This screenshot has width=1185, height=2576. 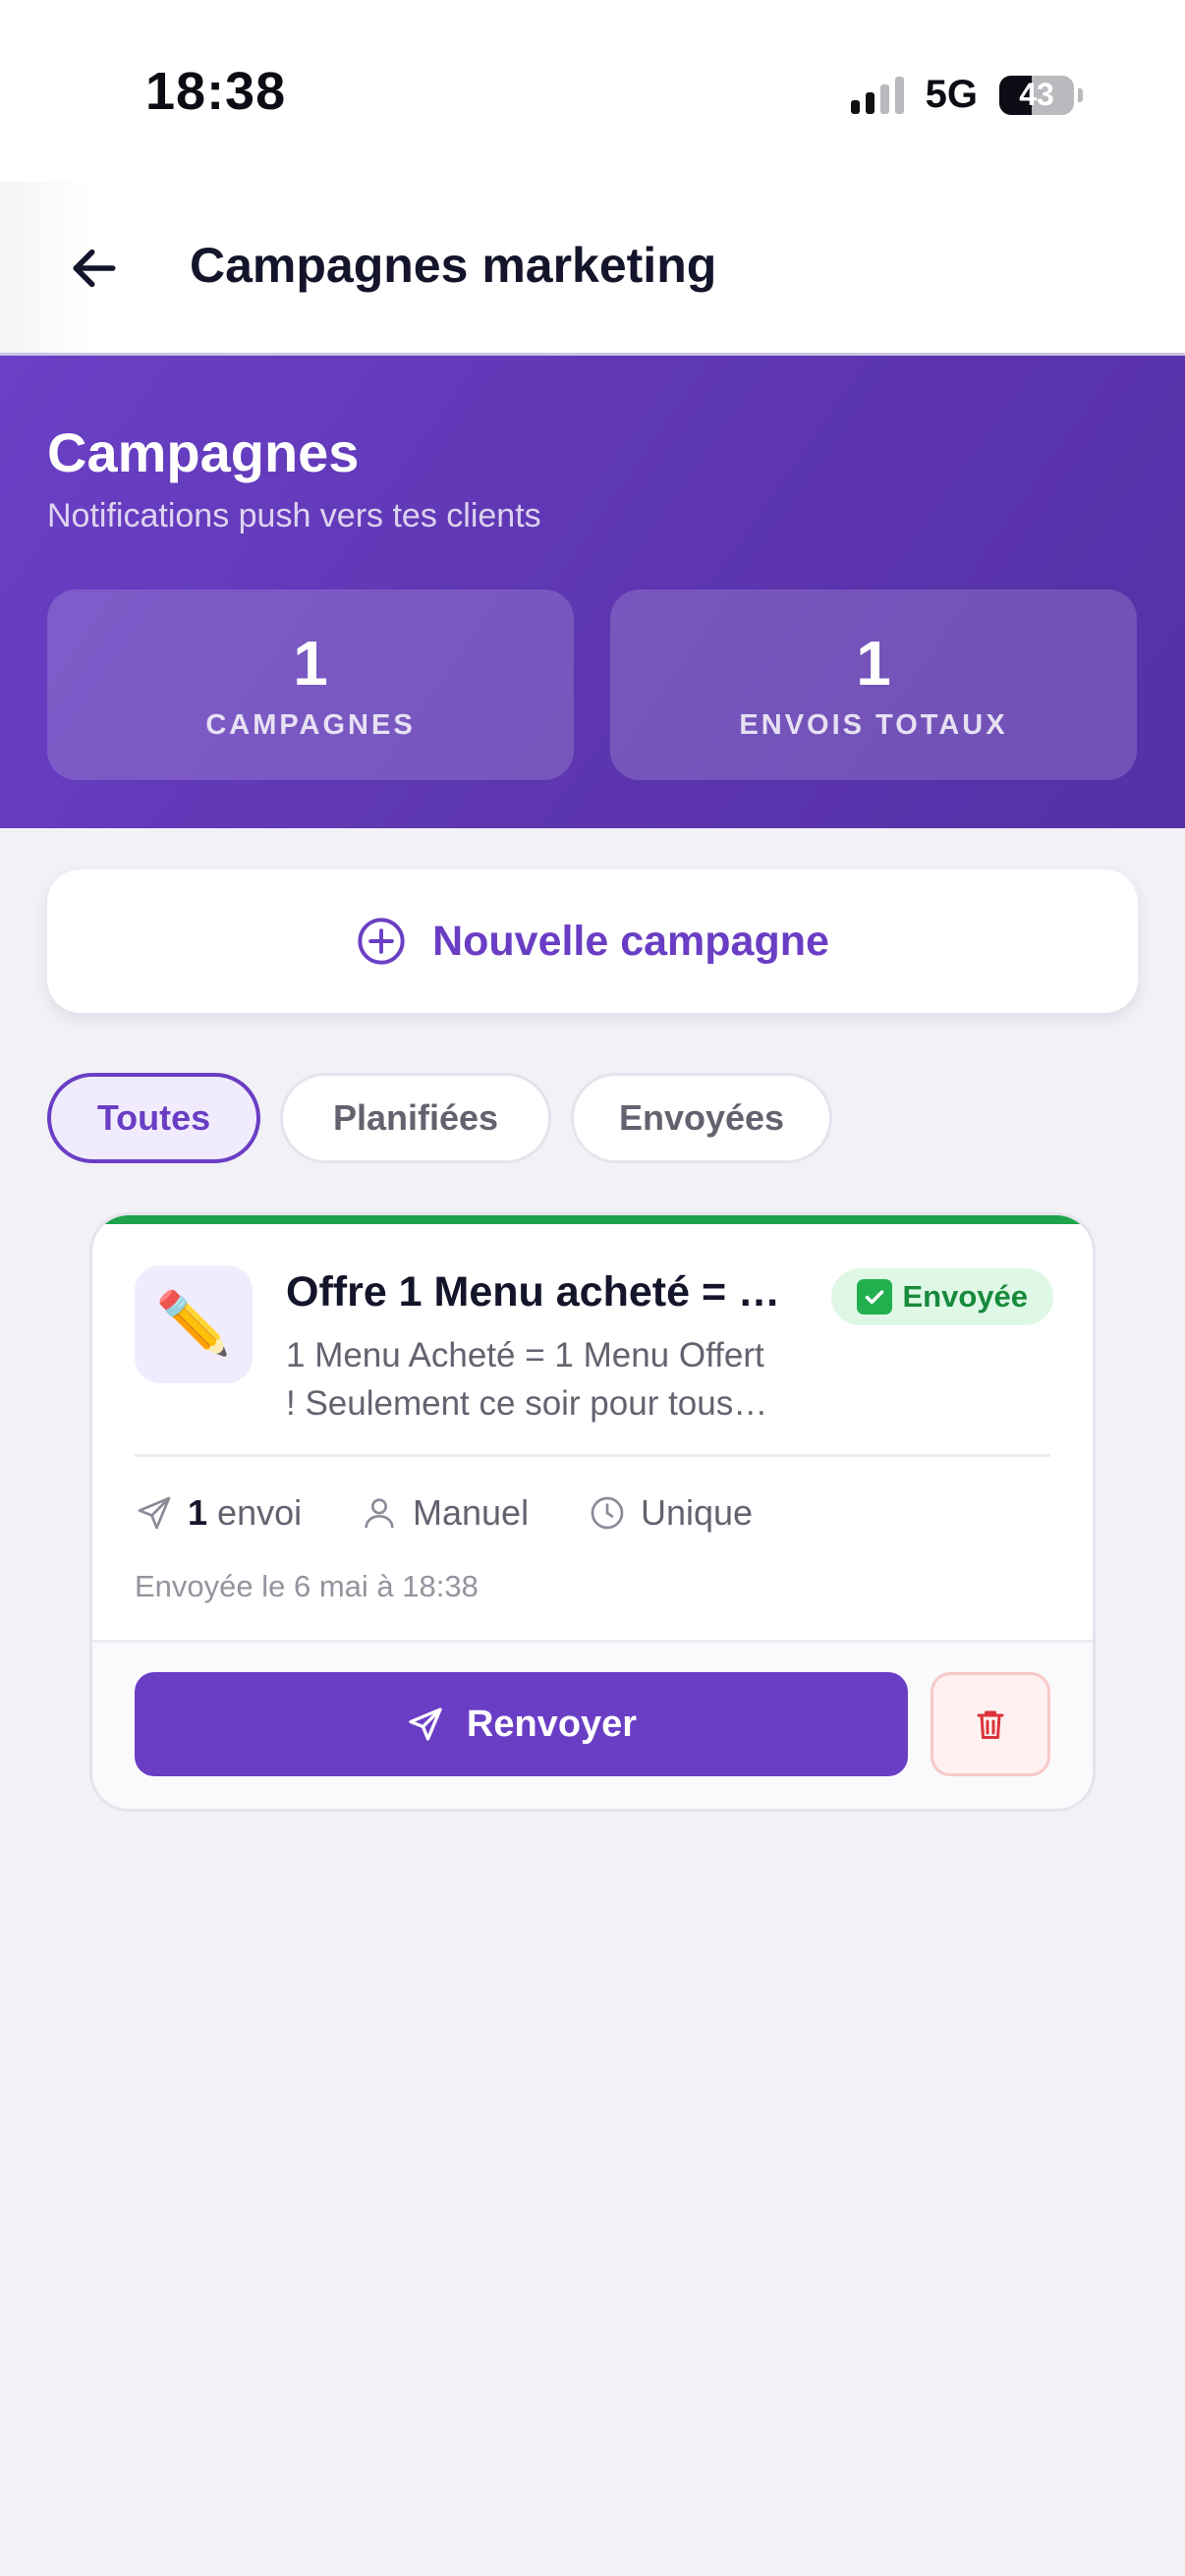 I want to click on check-icon, so click(x=875, y=1297).